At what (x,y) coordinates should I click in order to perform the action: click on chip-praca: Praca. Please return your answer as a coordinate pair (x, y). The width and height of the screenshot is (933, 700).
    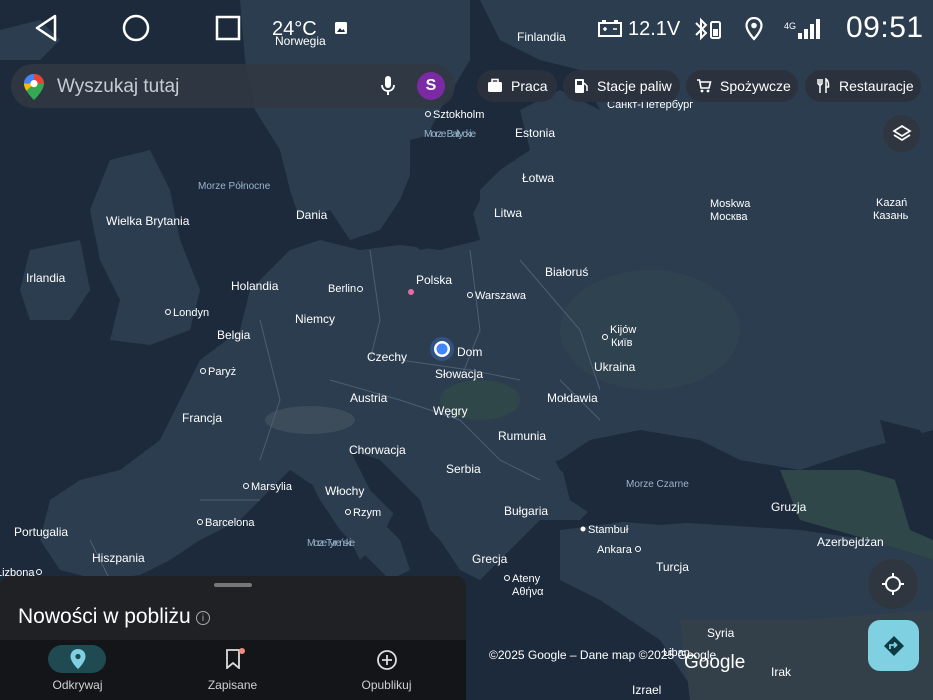
    Looking at the image, I should click on (517, 86).